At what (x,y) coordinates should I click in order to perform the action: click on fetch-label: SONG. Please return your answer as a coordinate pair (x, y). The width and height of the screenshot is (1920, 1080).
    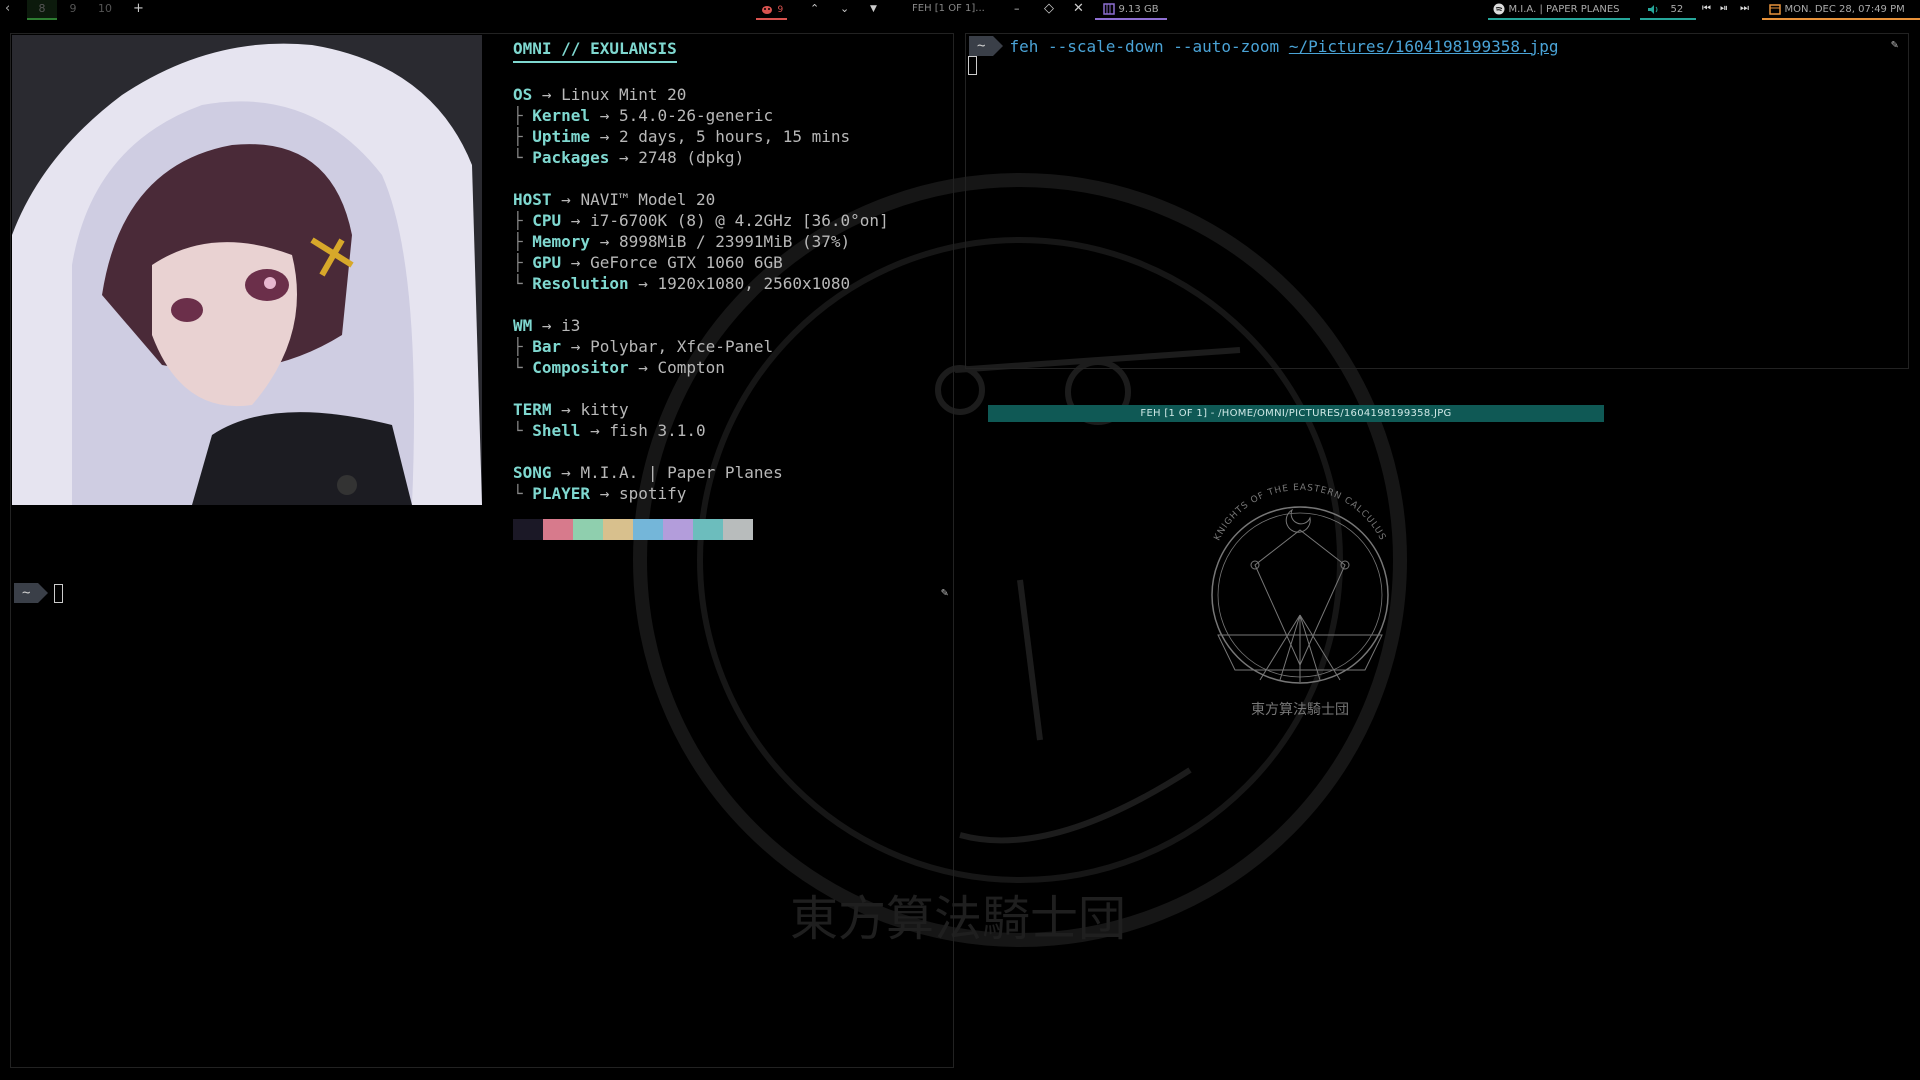
    Looking at the image, I should click on (532, 472).